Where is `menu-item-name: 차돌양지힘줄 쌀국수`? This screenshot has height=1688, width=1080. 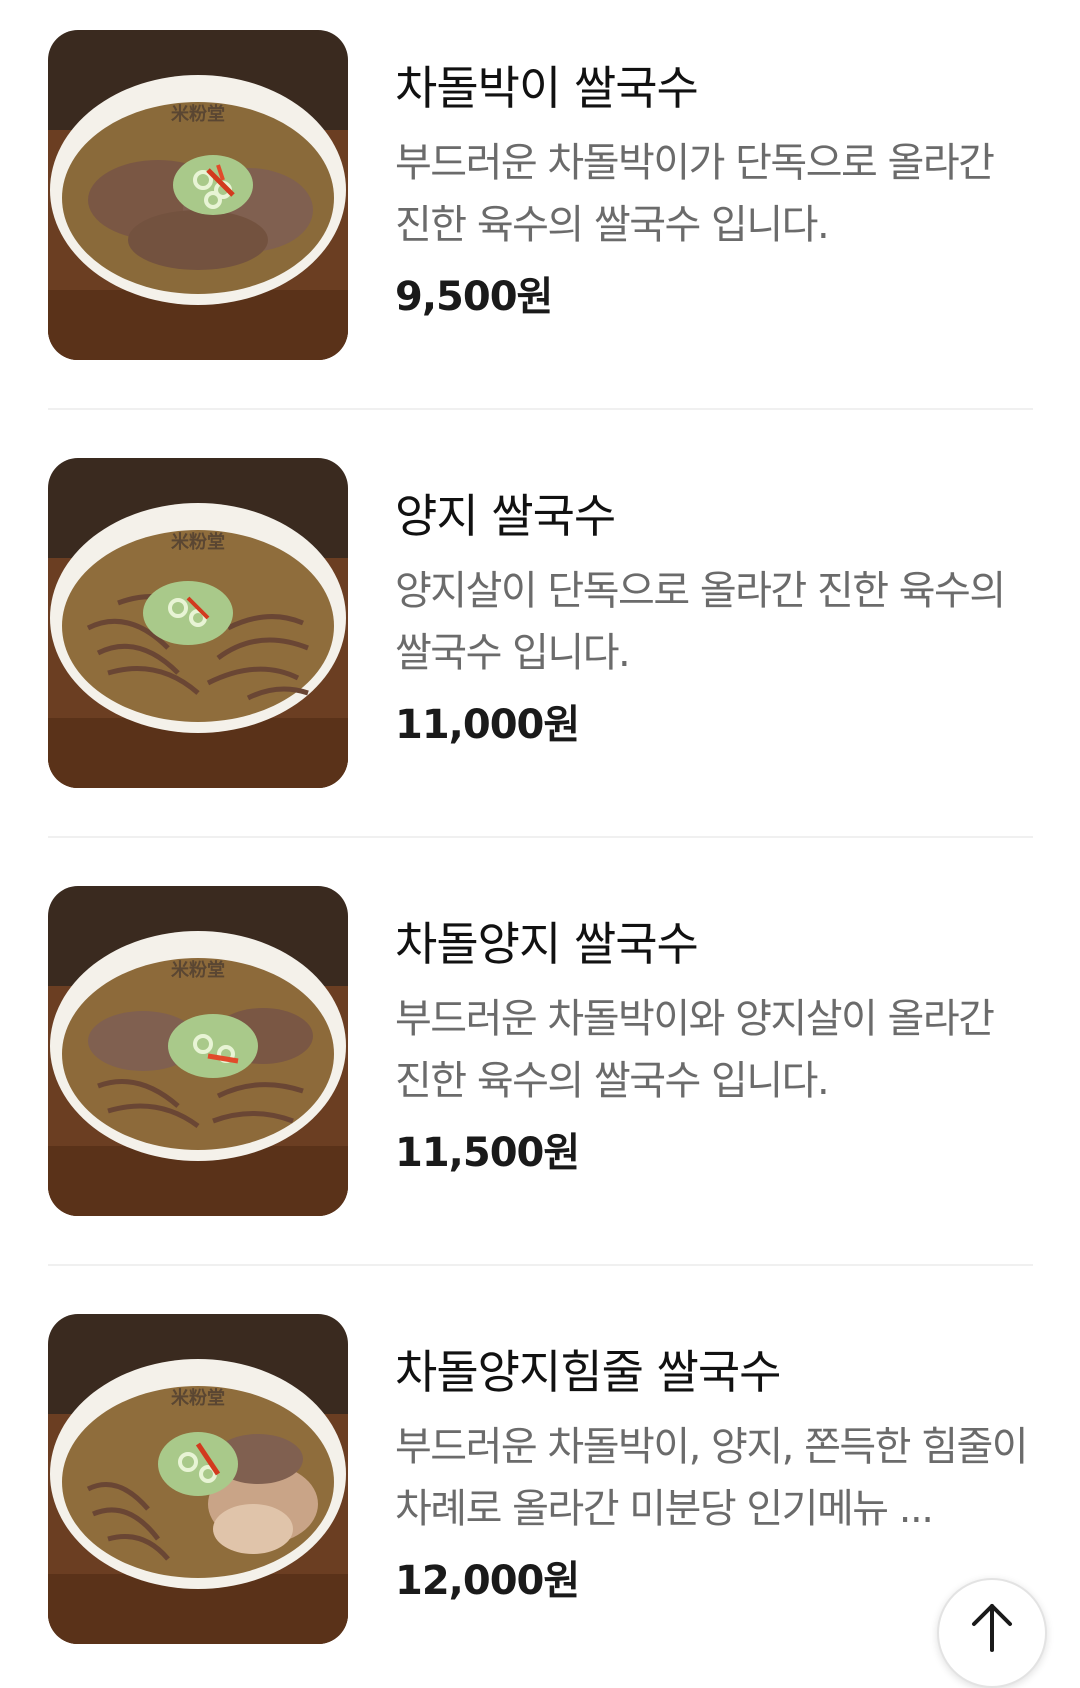 menu-item-name: 차돌양지힘줄 쌀국수 is located at coordinates (588, 1372).